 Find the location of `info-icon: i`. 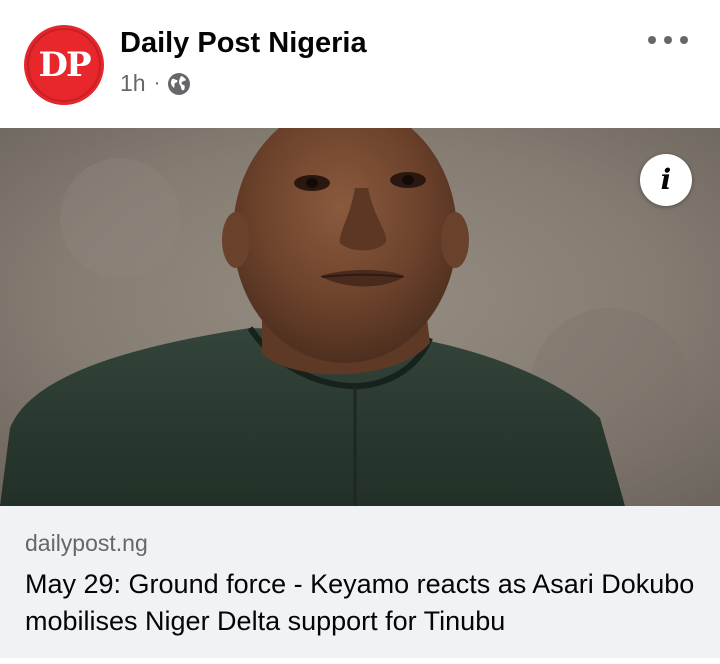

info-icon: i is located at coordinates (666, 179).